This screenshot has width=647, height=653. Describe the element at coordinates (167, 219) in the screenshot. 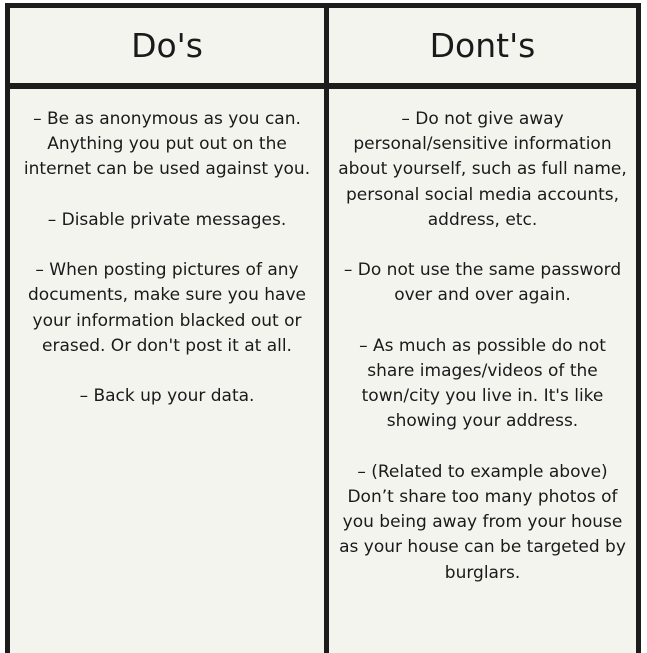

I see `dos-item: – Disable private messages.` at that location.